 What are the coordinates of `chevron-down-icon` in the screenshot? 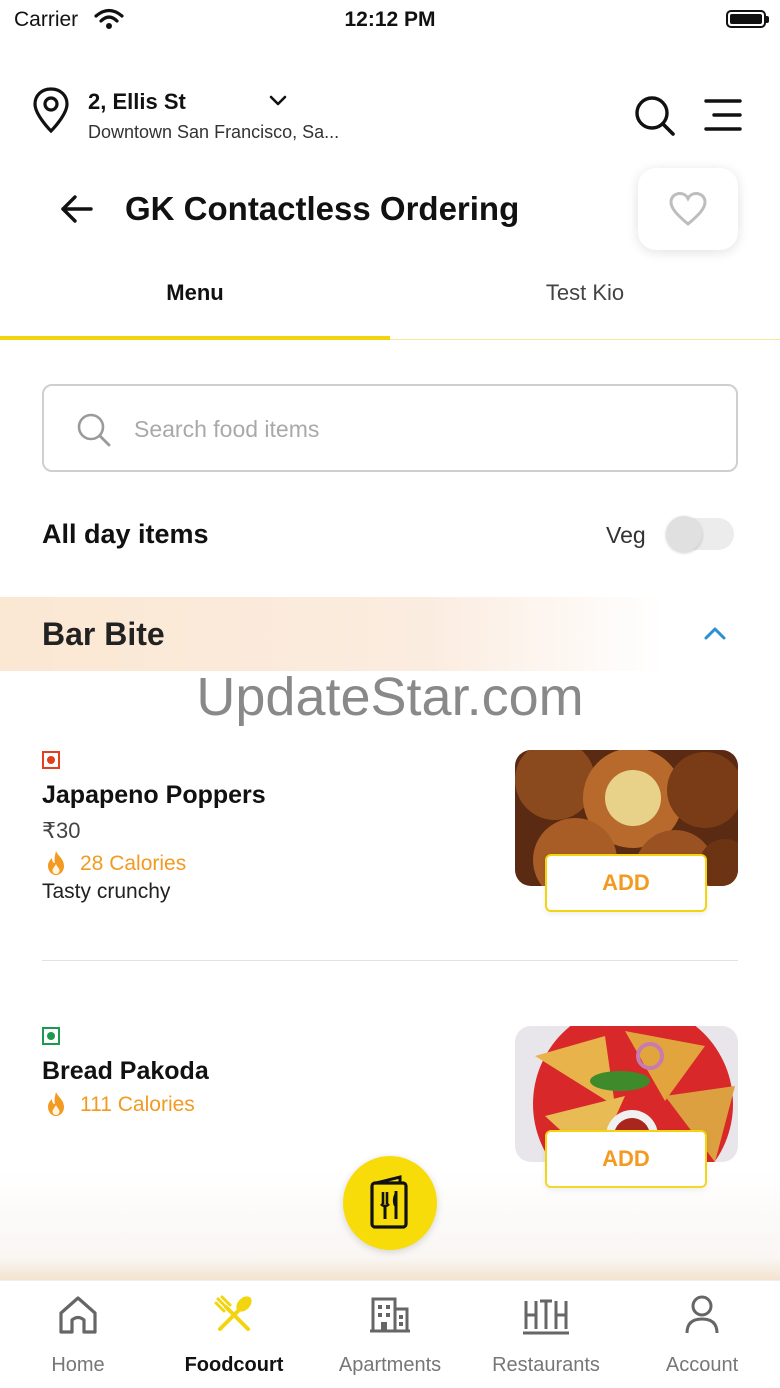 It's located at (278, 101).